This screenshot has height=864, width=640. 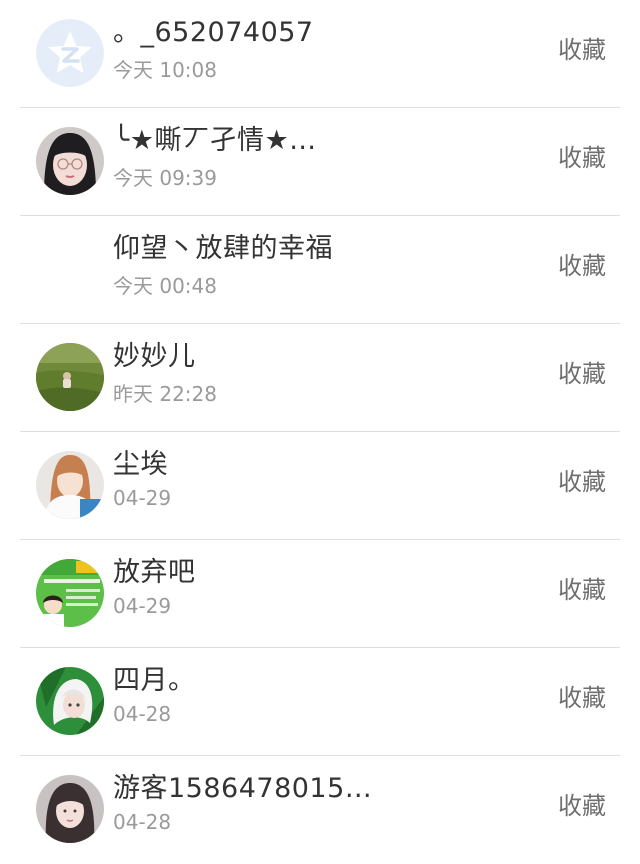 I want to click on contact-name: 。_652074057, so click(x=213, y=32).